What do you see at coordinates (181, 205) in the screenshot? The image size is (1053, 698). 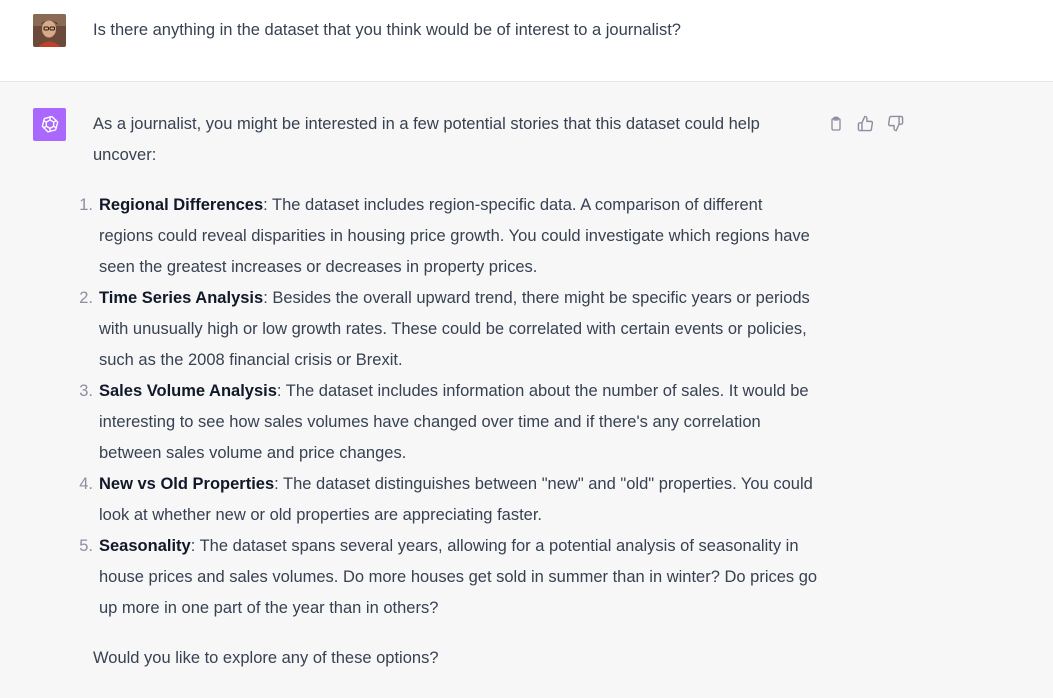 I see `list-item-title: Regional Differences` at bounding box center [181, 205].